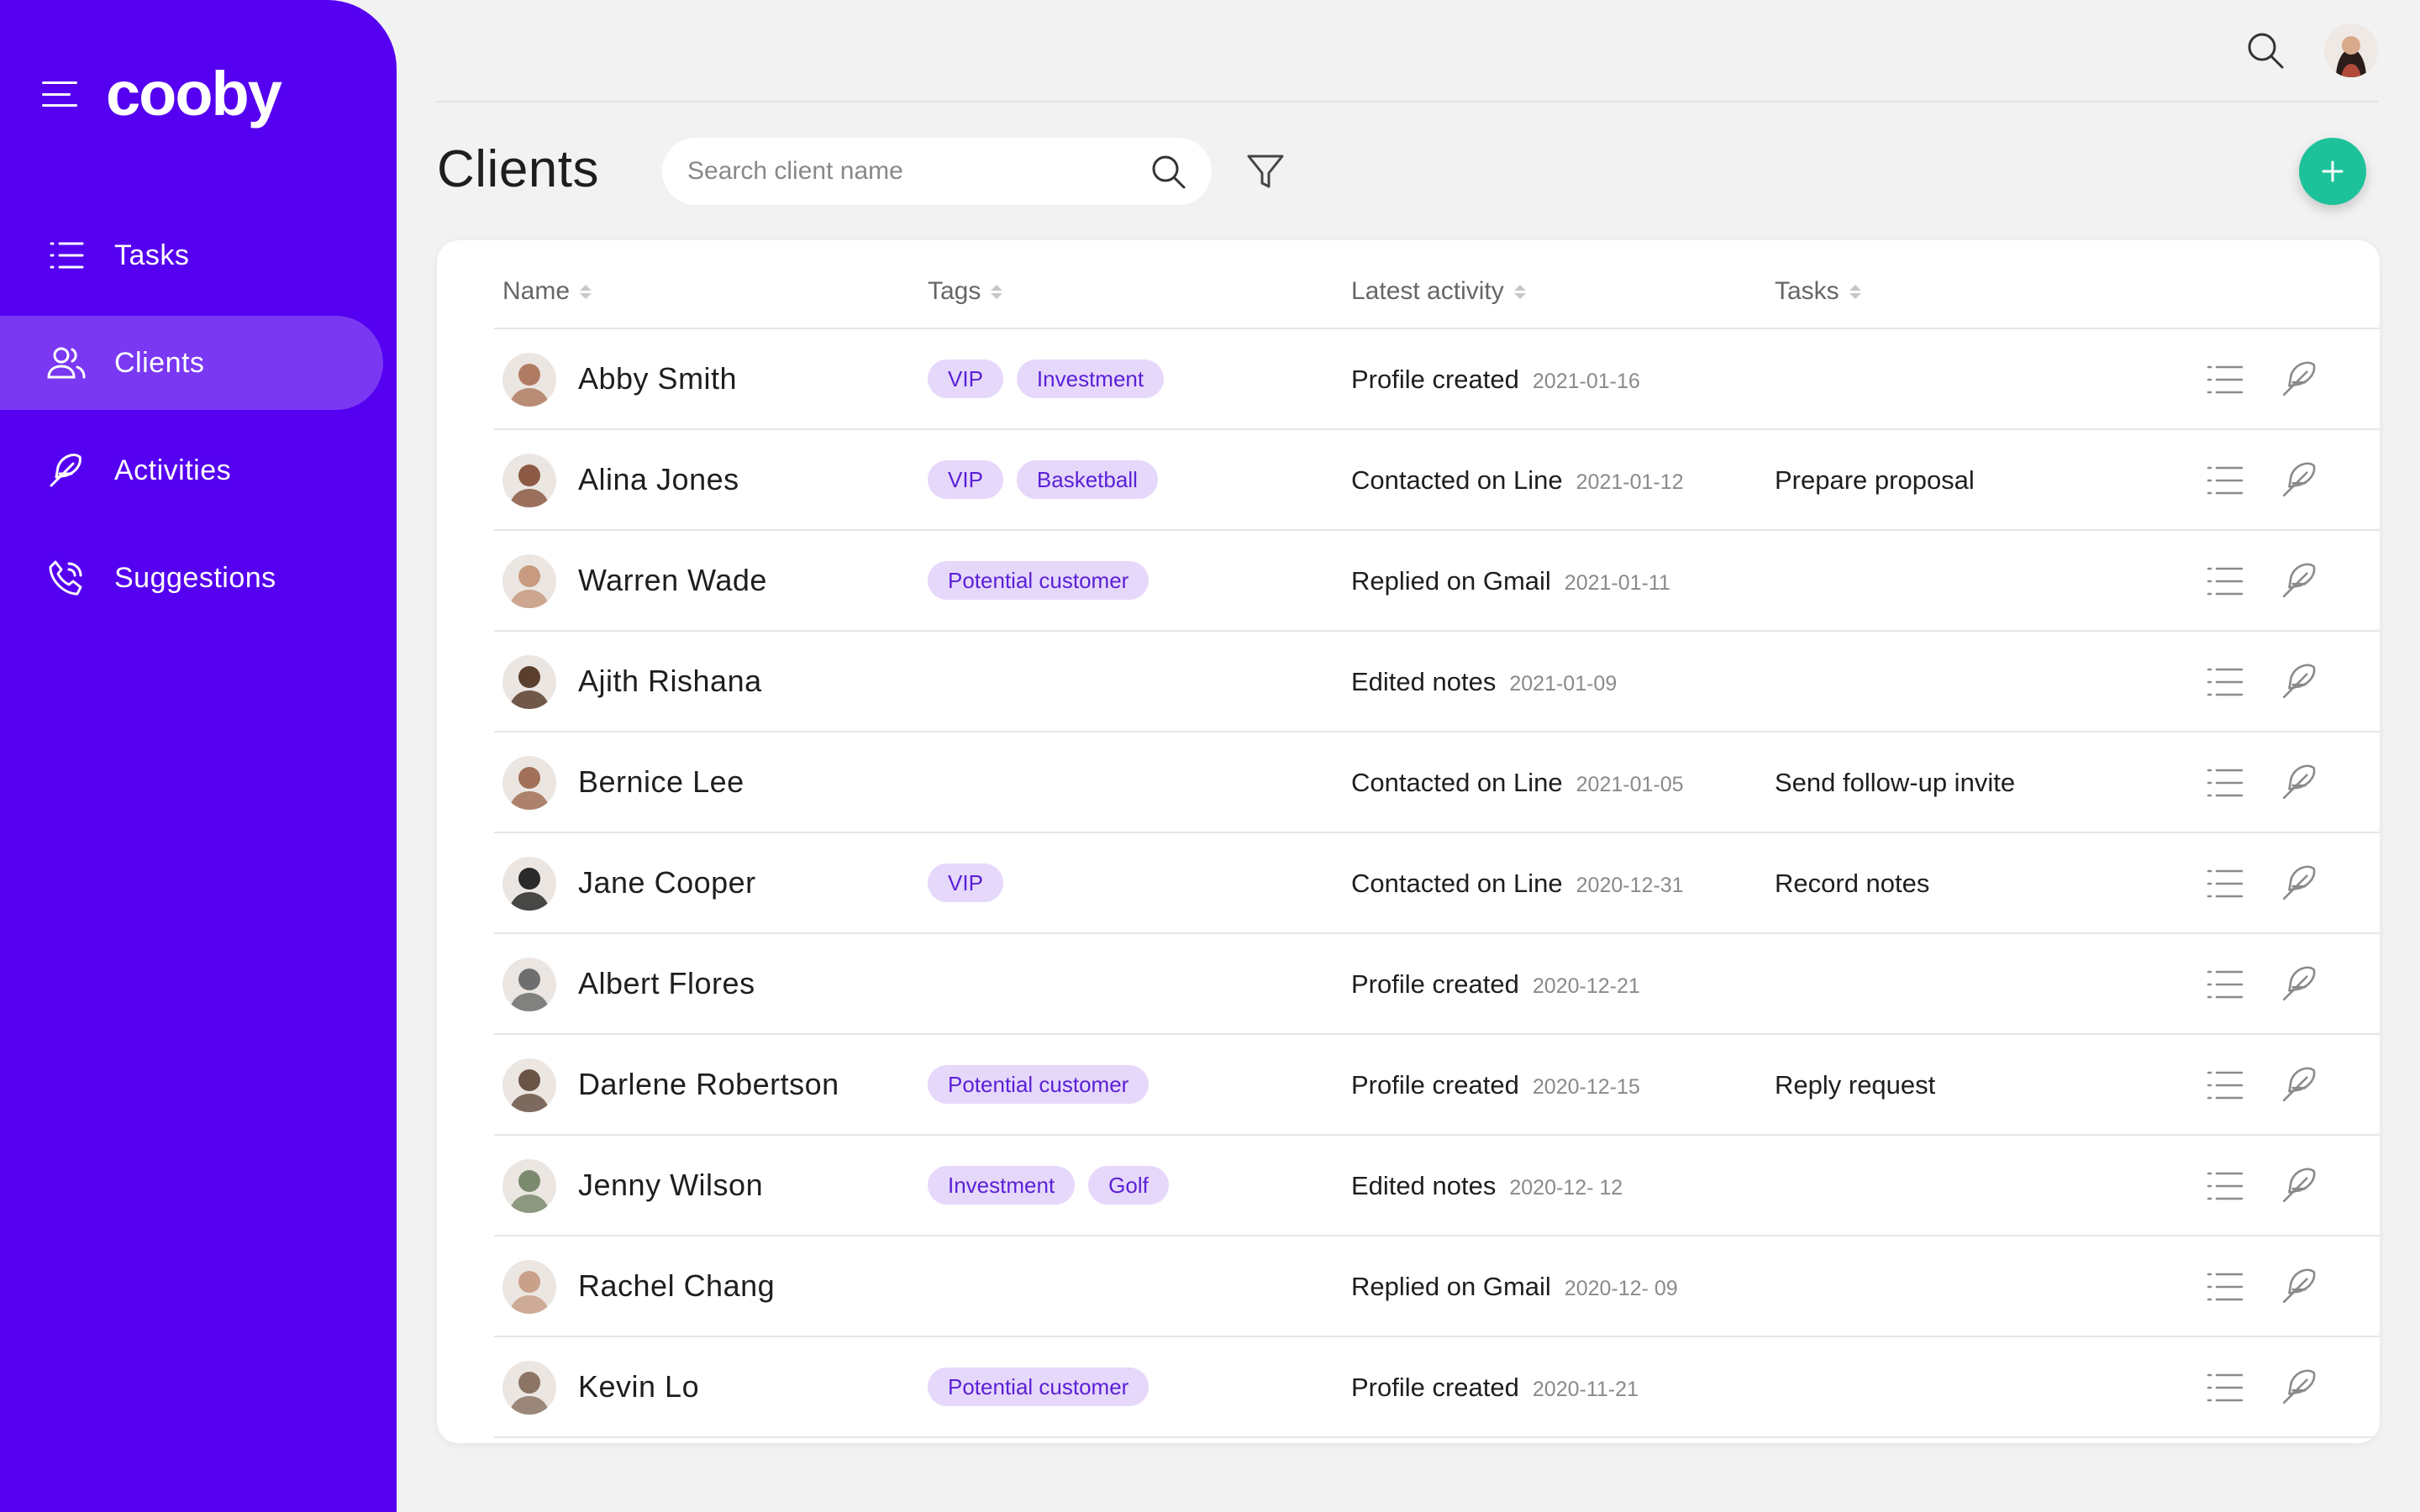 This screenshot has height=1512, width=2420. I want to click on sidebar-item-suggestions: Suggestions, so click(199, 578).